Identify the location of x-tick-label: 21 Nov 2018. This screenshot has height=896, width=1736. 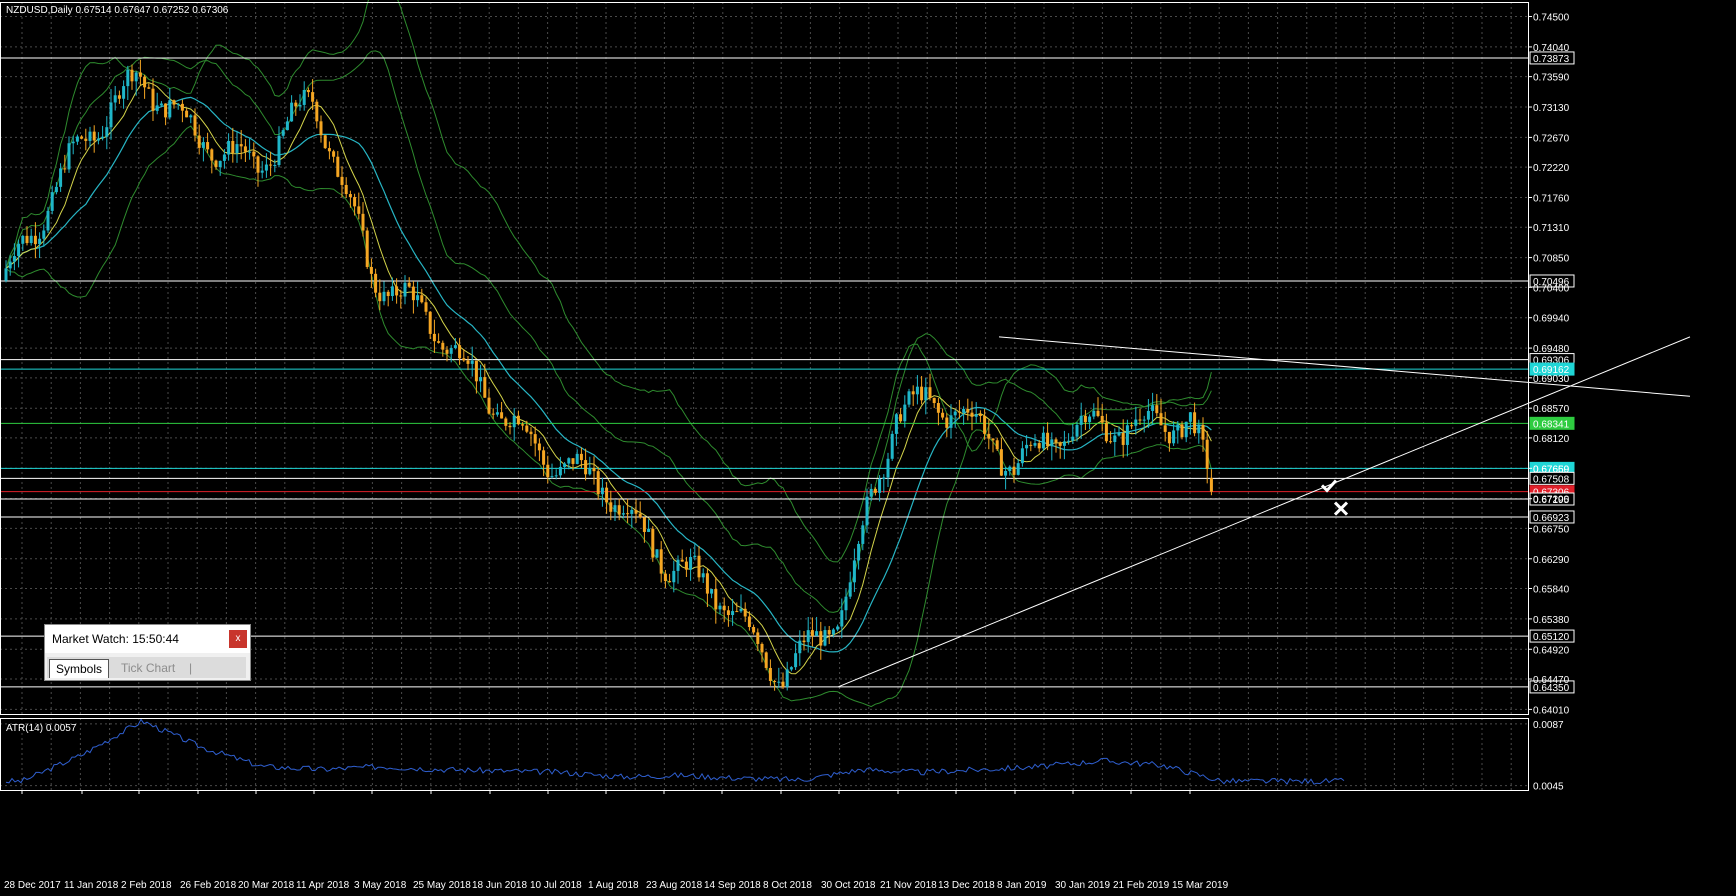
(908, 885).